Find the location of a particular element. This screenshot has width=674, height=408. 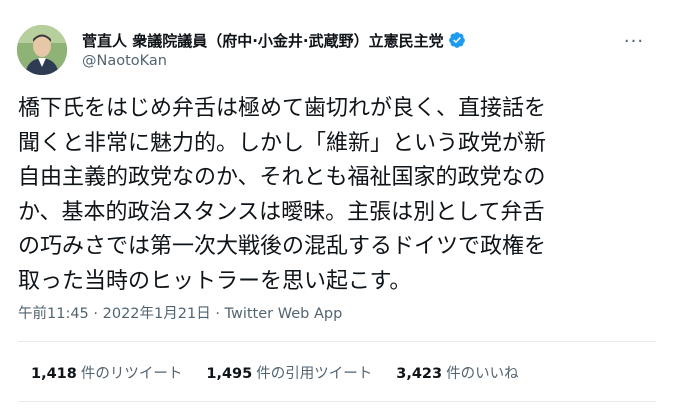

tweet-meta: 午前11:45 · 2022年1月21日 · Twitter Web App is located at coordinates (180, 312).